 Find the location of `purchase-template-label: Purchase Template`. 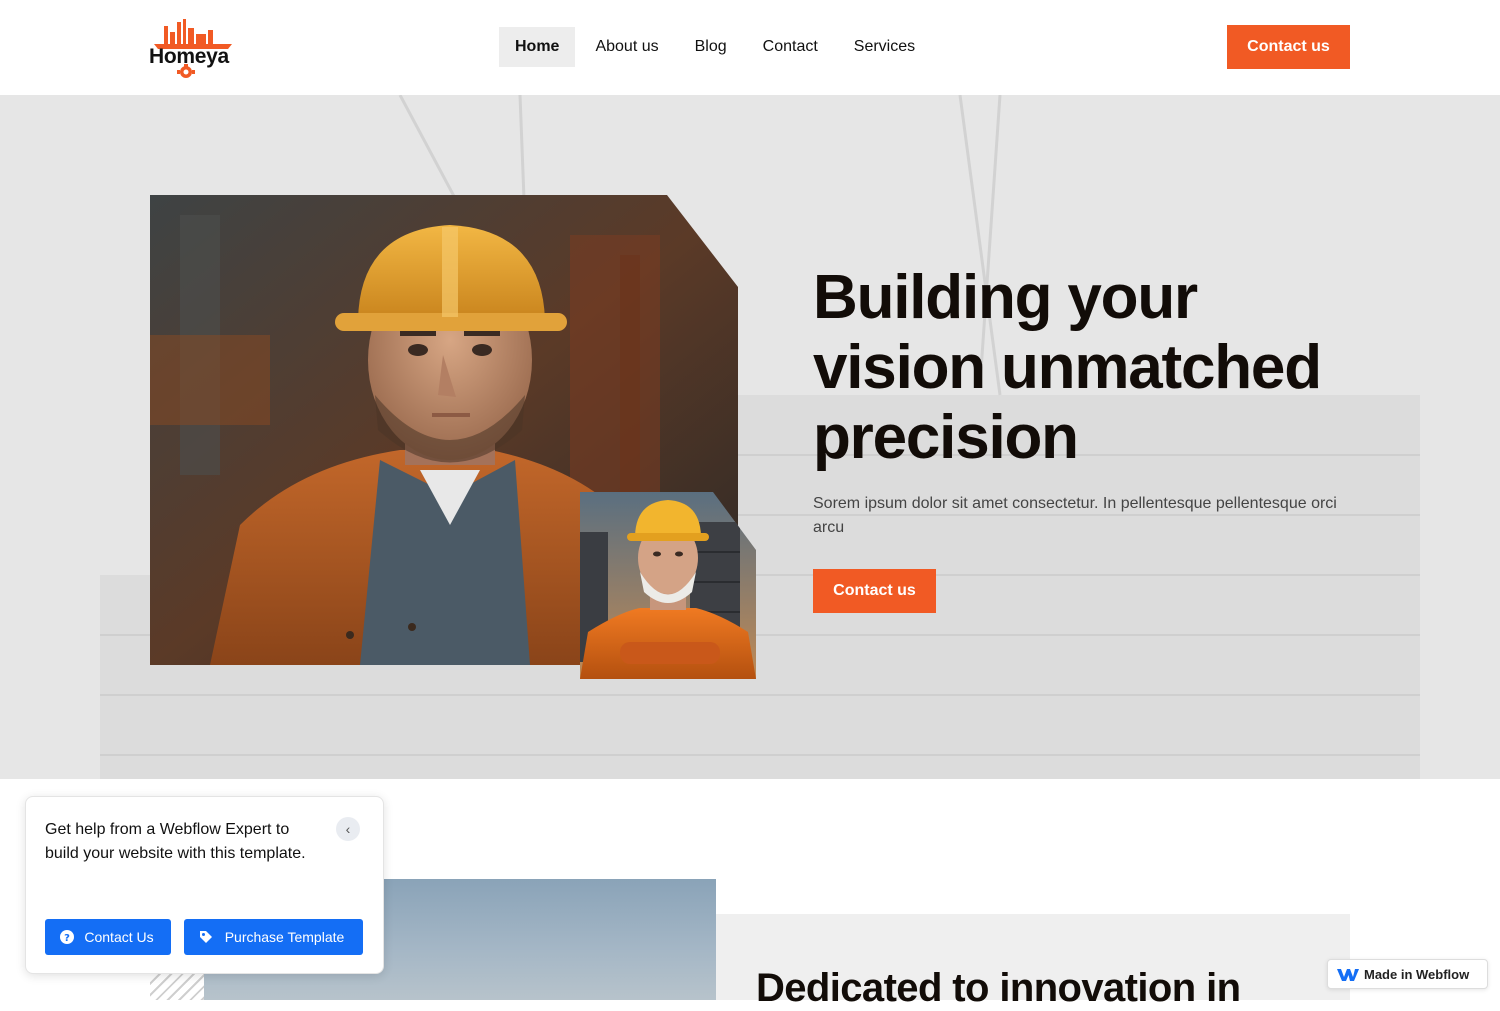

purchase-template-label: Purchase Template is located at coordinates (284, 937).